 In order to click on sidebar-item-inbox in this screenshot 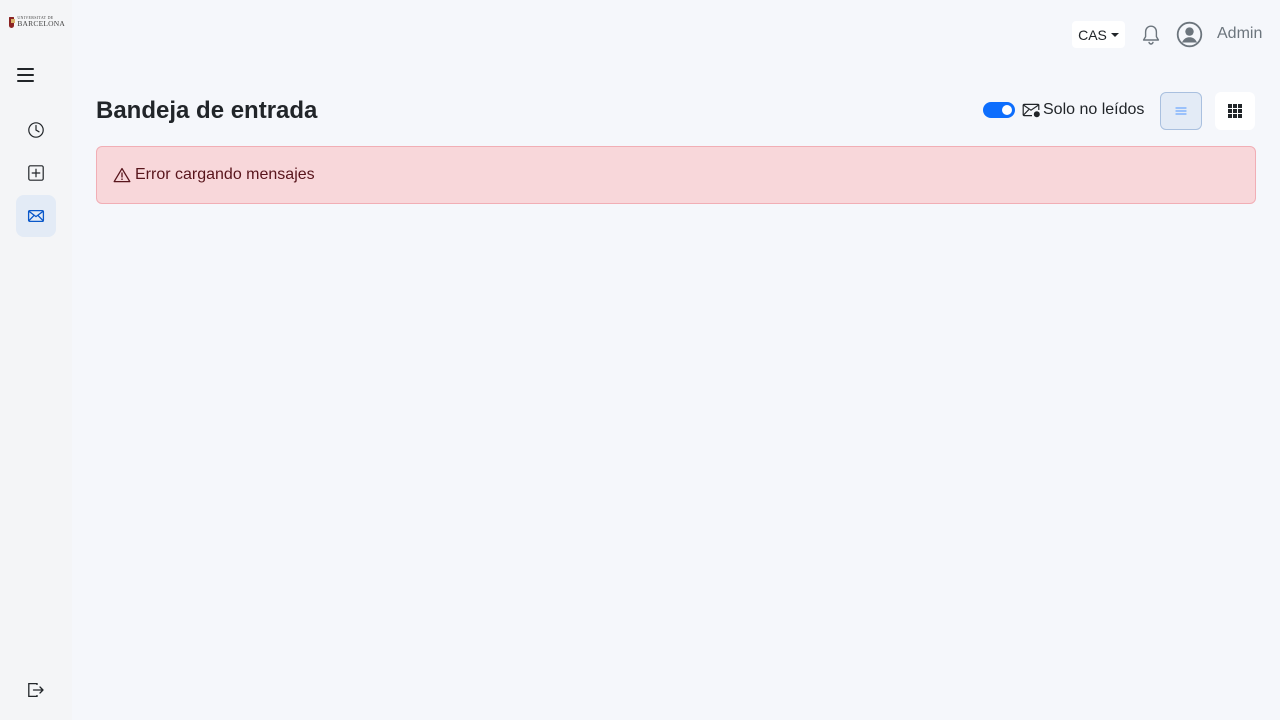, I will do `click(36, 216)`.